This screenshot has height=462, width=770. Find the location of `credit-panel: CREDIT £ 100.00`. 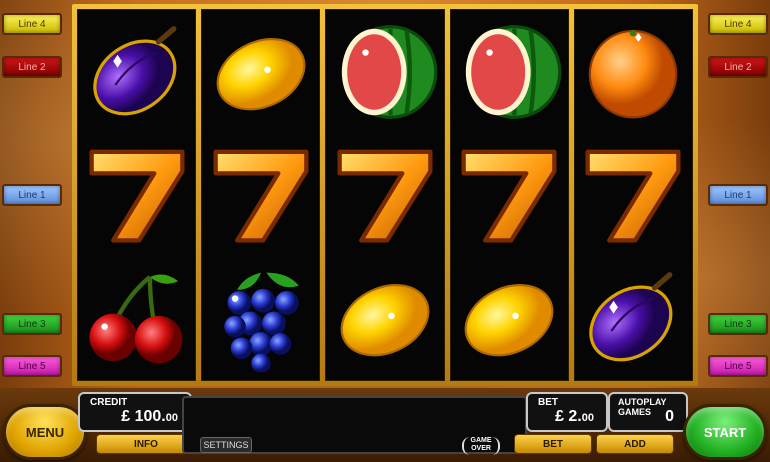

credit-panel: CREDIT £ 100.00 is located at coordinates (135, 412).